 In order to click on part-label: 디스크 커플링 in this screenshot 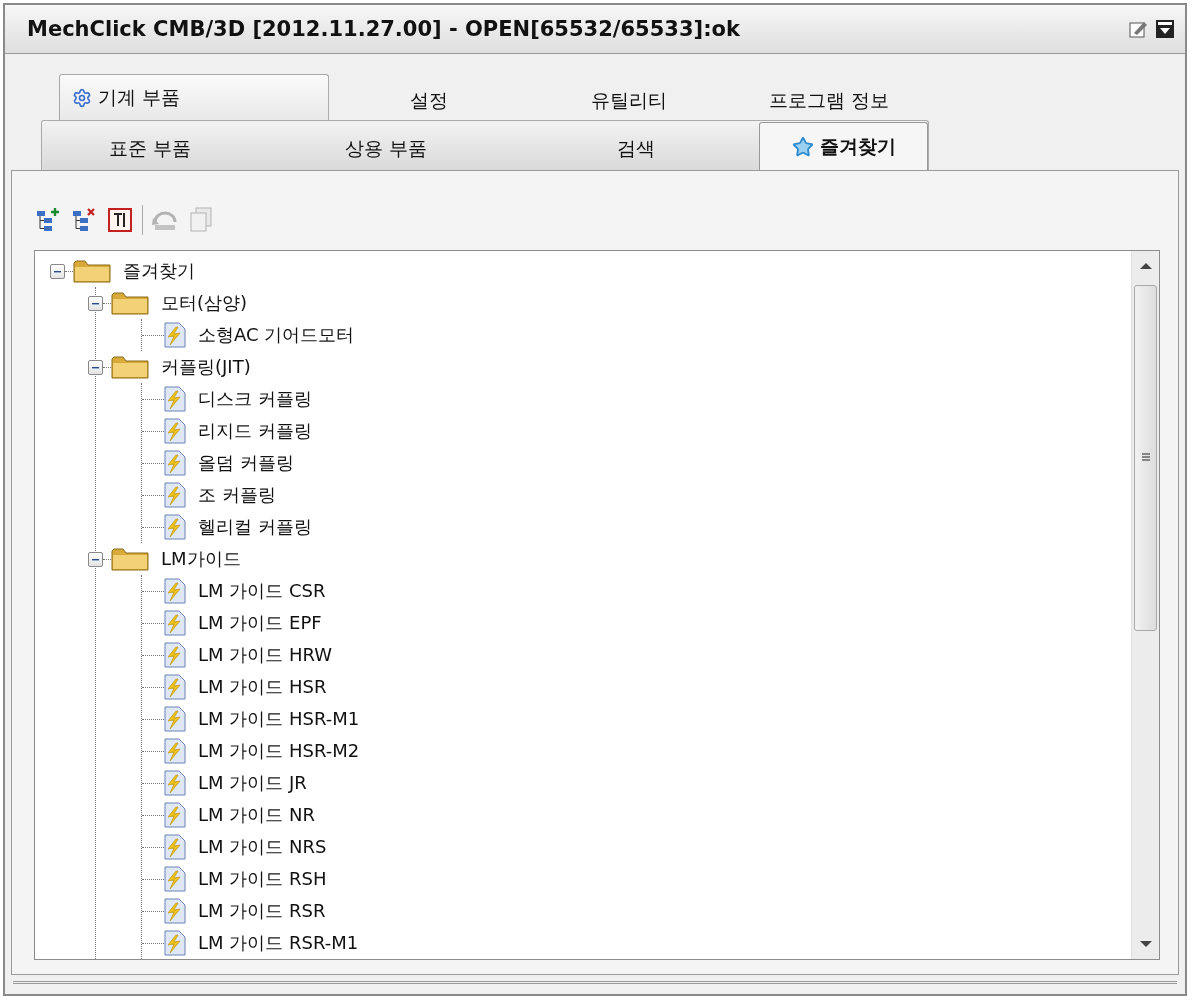, I will do `click(255, 399)`.